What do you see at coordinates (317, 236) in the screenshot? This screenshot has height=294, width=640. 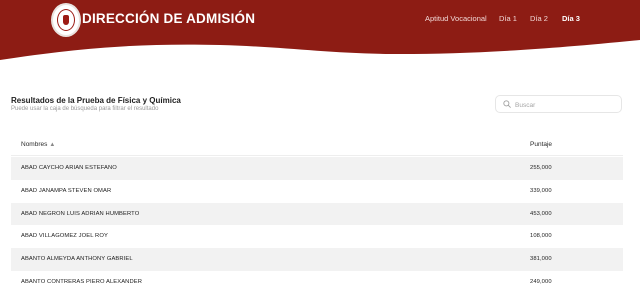 I see `table-row: ABAD VILLAGOMEZ JOEL ROY 108,000` at bounding box center [317, 236].